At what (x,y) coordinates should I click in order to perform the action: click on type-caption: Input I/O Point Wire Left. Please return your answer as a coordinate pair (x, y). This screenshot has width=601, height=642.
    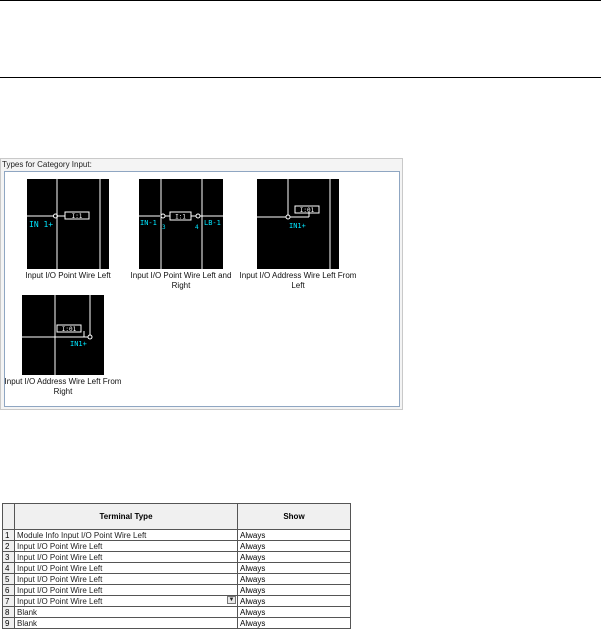
    Looking at the image, I should click on (68, 275).